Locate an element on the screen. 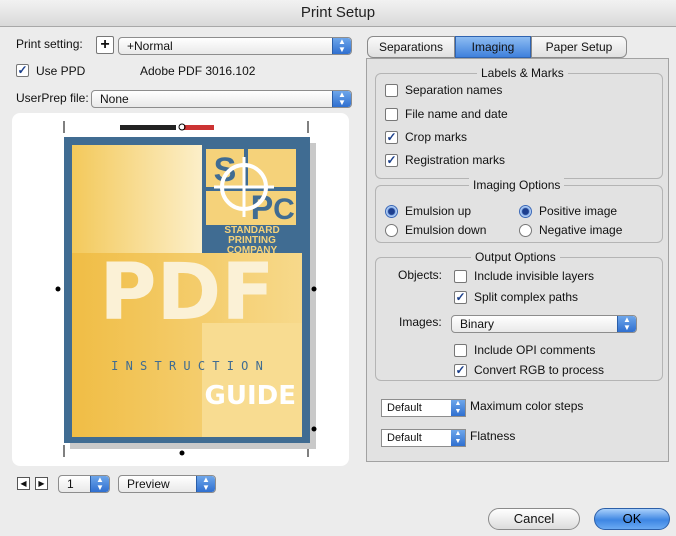  convert-rgb-label: Convert RGB to process is located at coordinates (539, 370).